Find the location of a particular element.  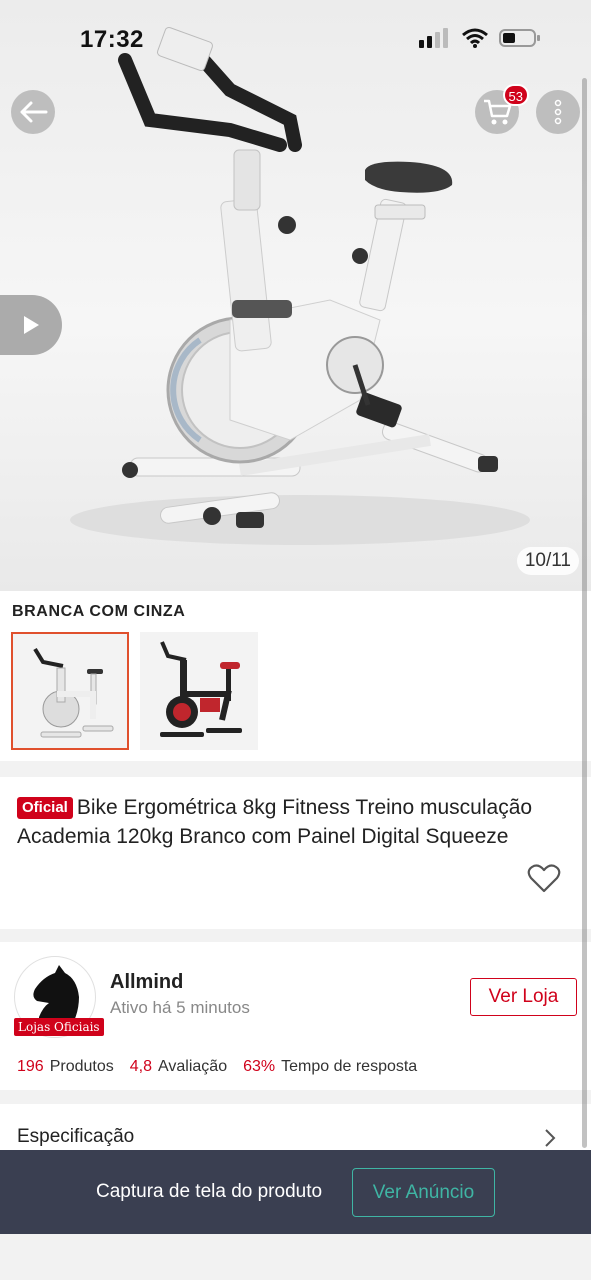

cart-button: 53 is located at coordinates (502, 109).